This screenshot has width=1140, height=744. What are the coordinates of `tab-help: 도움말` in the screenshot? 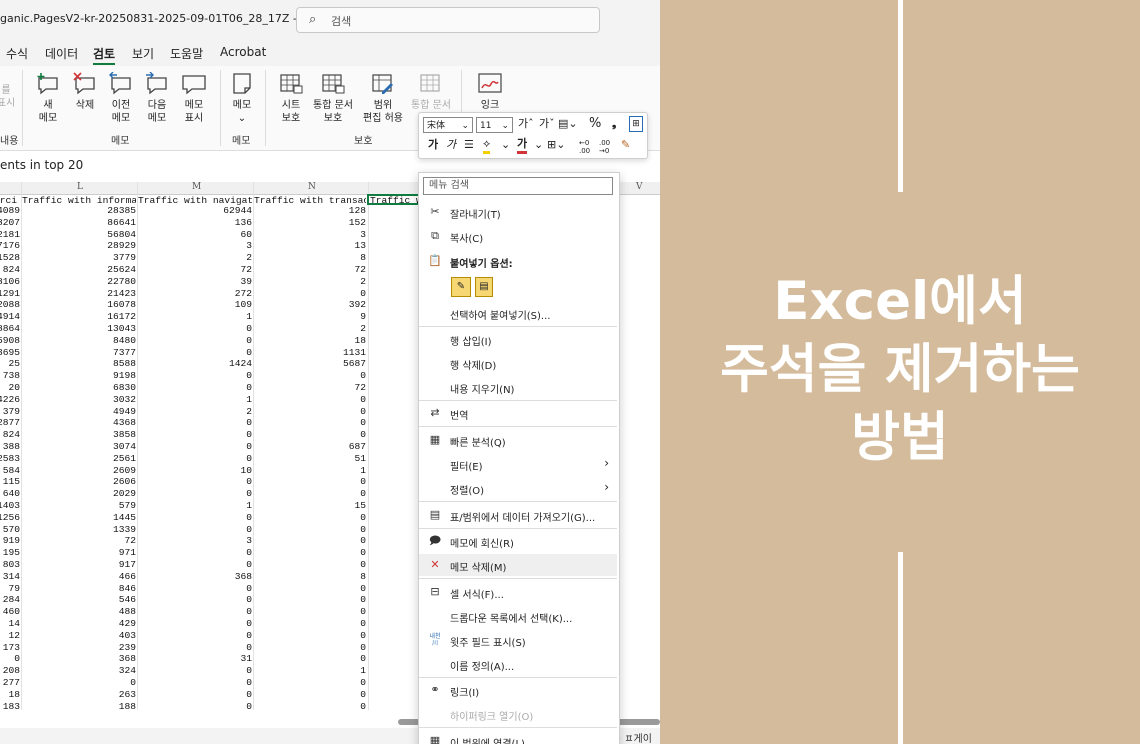 It's located at (186, 53).